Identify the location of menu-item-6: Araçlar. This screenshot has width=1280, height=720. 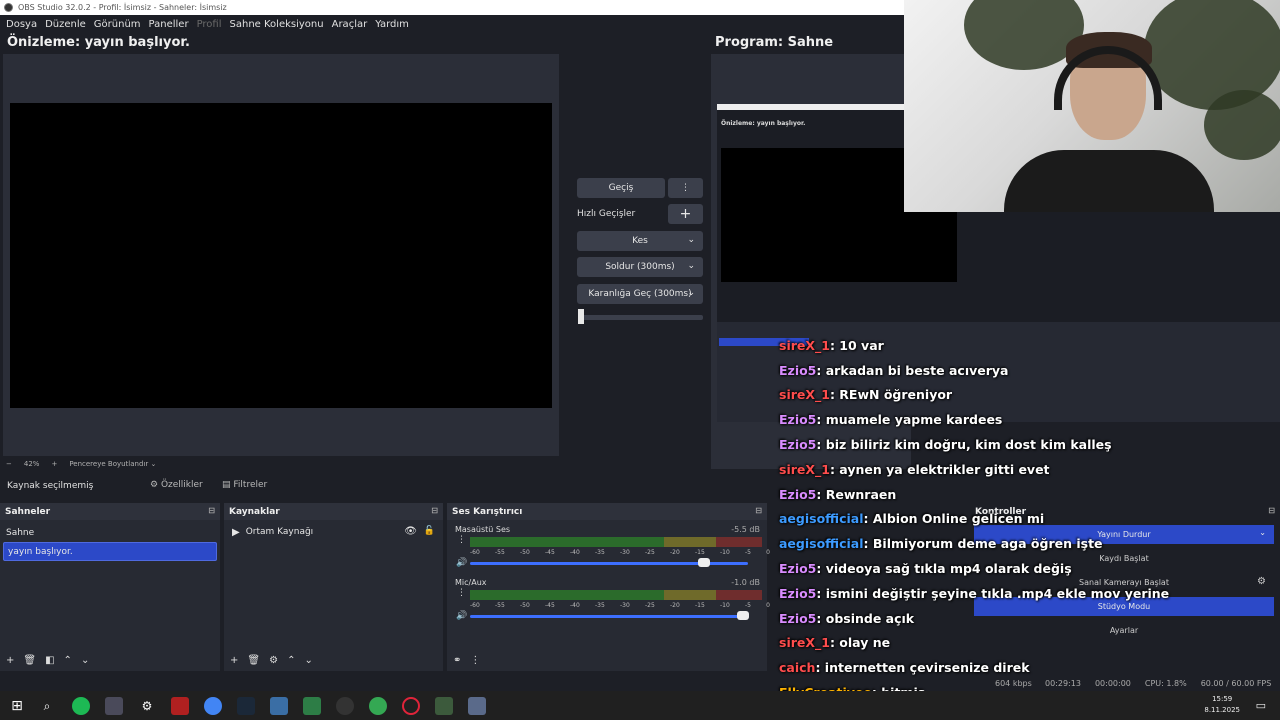
(350, 24).